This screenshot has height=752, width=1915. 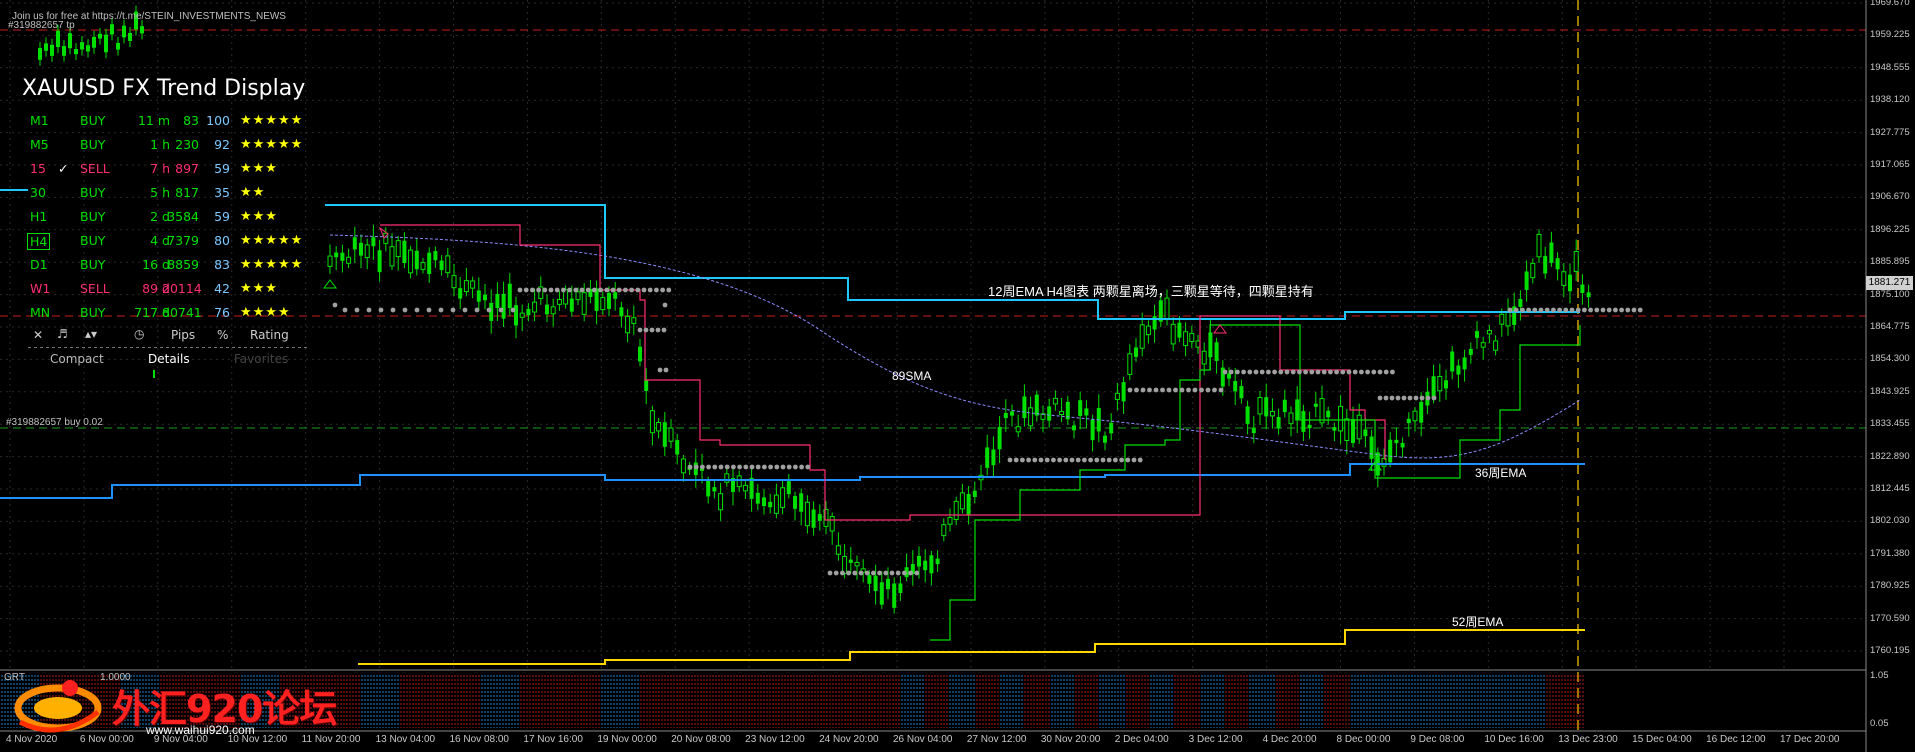 What do you see at coordinates (222, 192) in the screenshot?
I see `percent-value: 35` at bounding box center [222, 192].